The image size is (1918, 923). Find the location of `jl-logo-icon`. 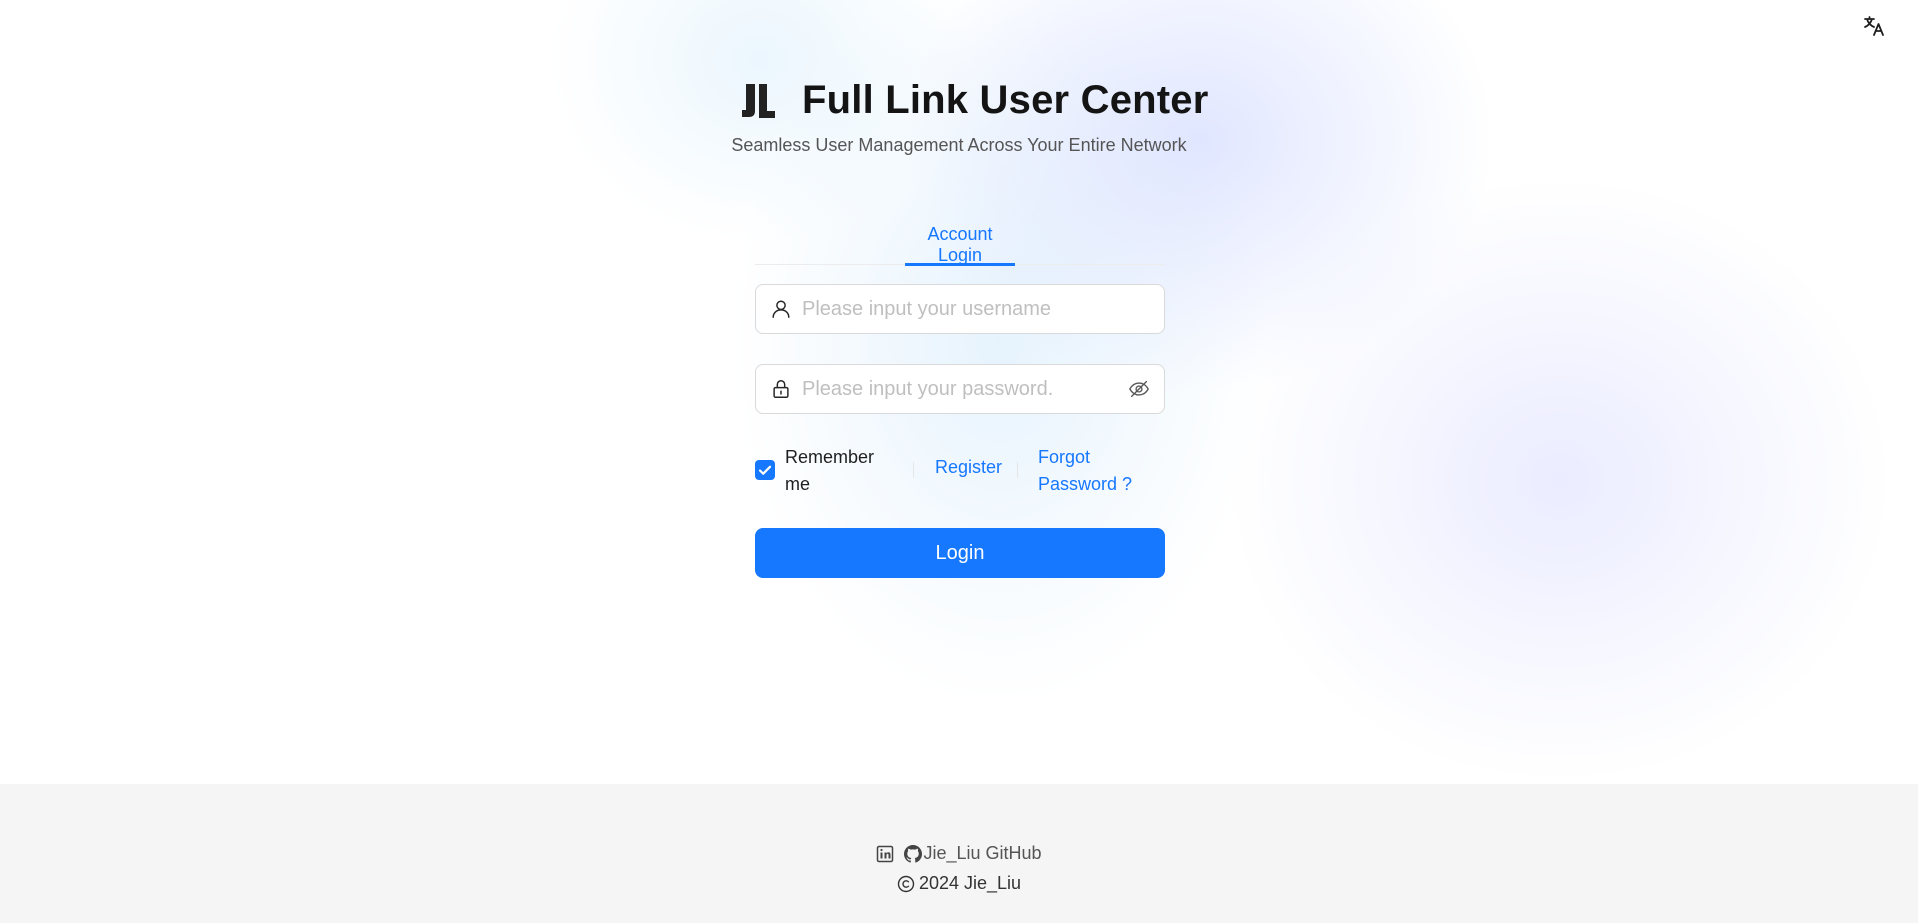

jl-logo-icon is located at coordinates (758, 101).